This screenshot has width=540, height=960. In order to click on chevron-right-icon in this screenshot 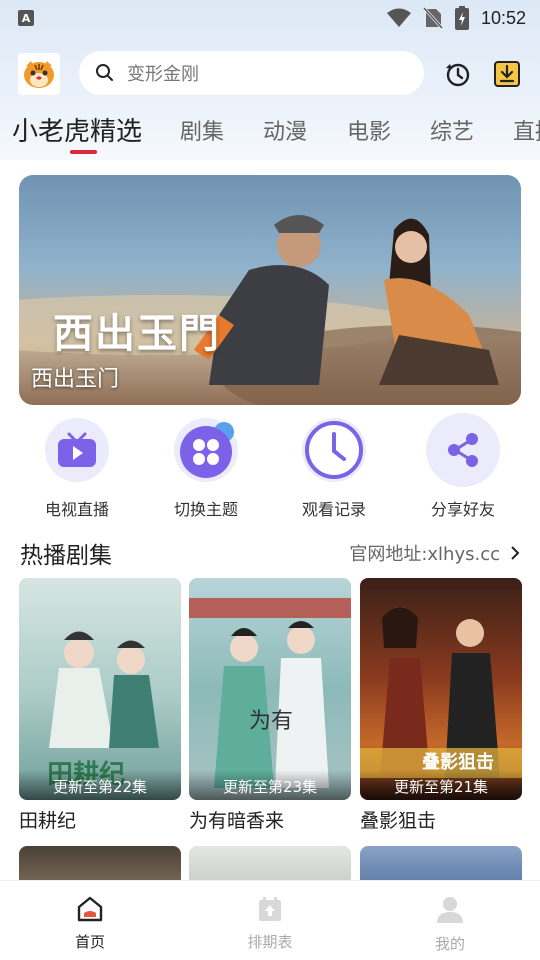, I will do `click(515, 553)`.